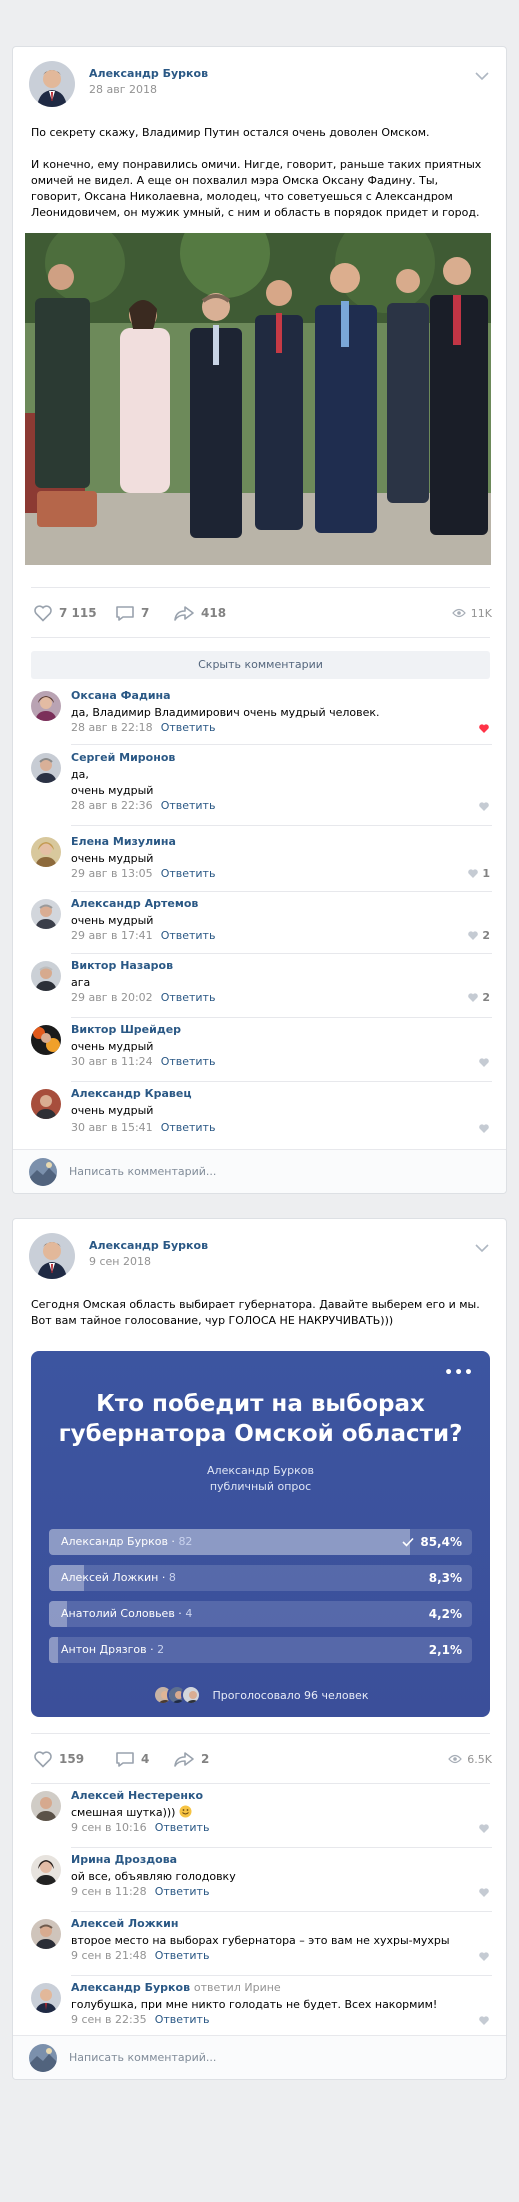 This screenshot has height=2202, width=519. Describe the element at coordinates (123, 89) in the screenshot. I see `post-date: 28 авг 2018` at that location.